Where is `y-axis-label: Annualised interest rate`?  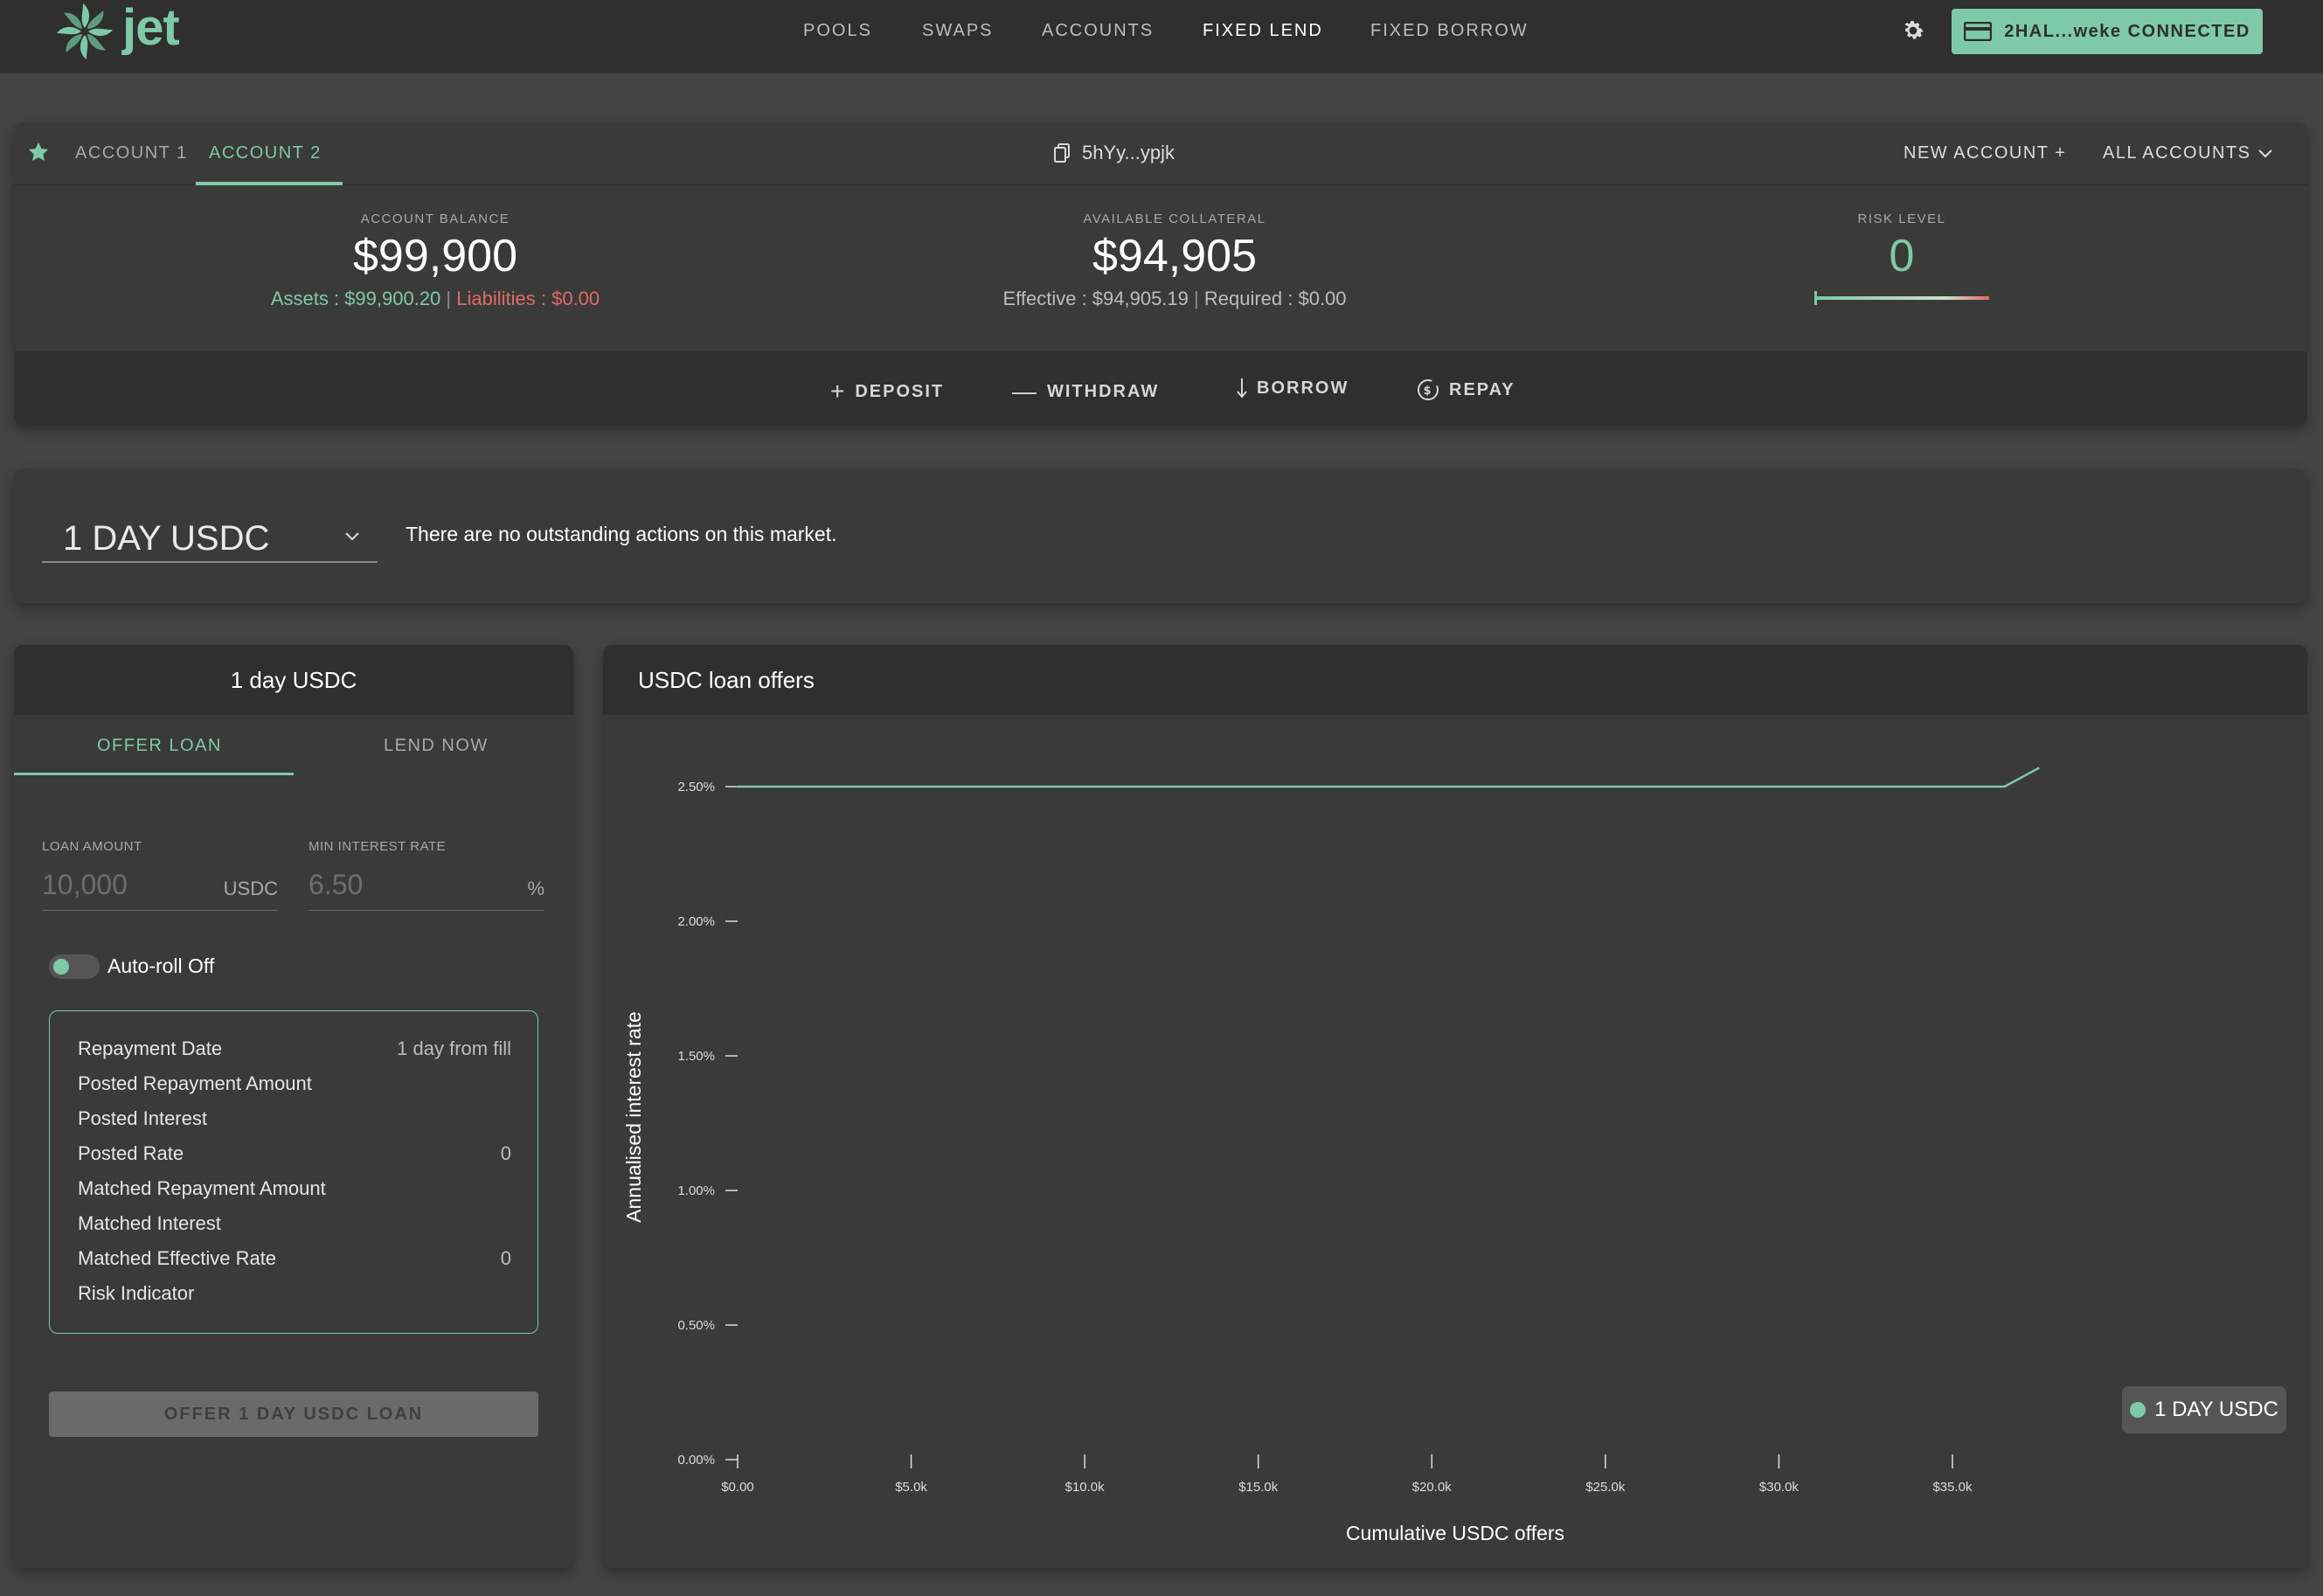 y-axis-label: Annualised interest rate is located at coordinates (633, 1117).